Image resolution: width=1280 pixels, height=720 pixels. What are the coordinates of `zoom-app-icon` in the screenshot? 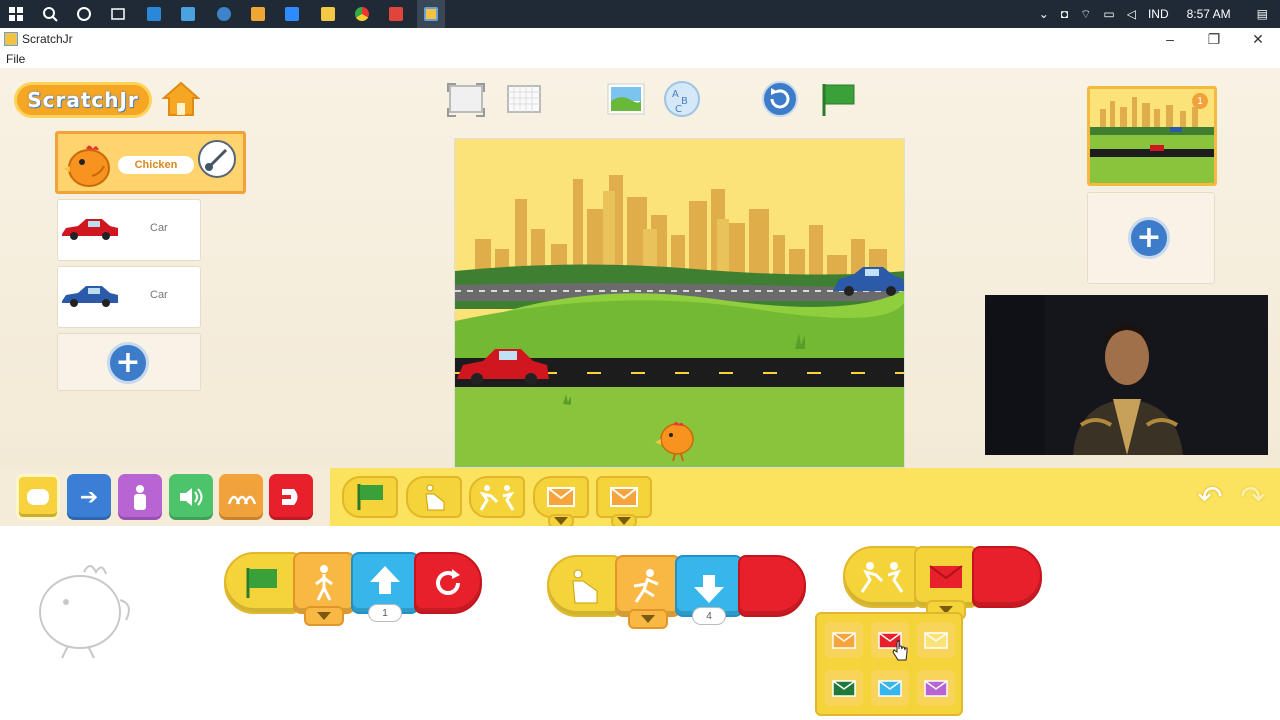 It's located at (292, 14).